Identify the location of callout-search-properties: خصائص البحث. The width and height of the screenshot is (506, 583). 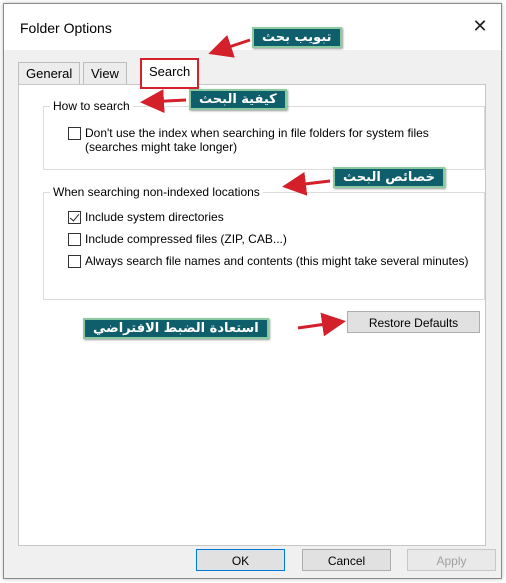
(389, 177).